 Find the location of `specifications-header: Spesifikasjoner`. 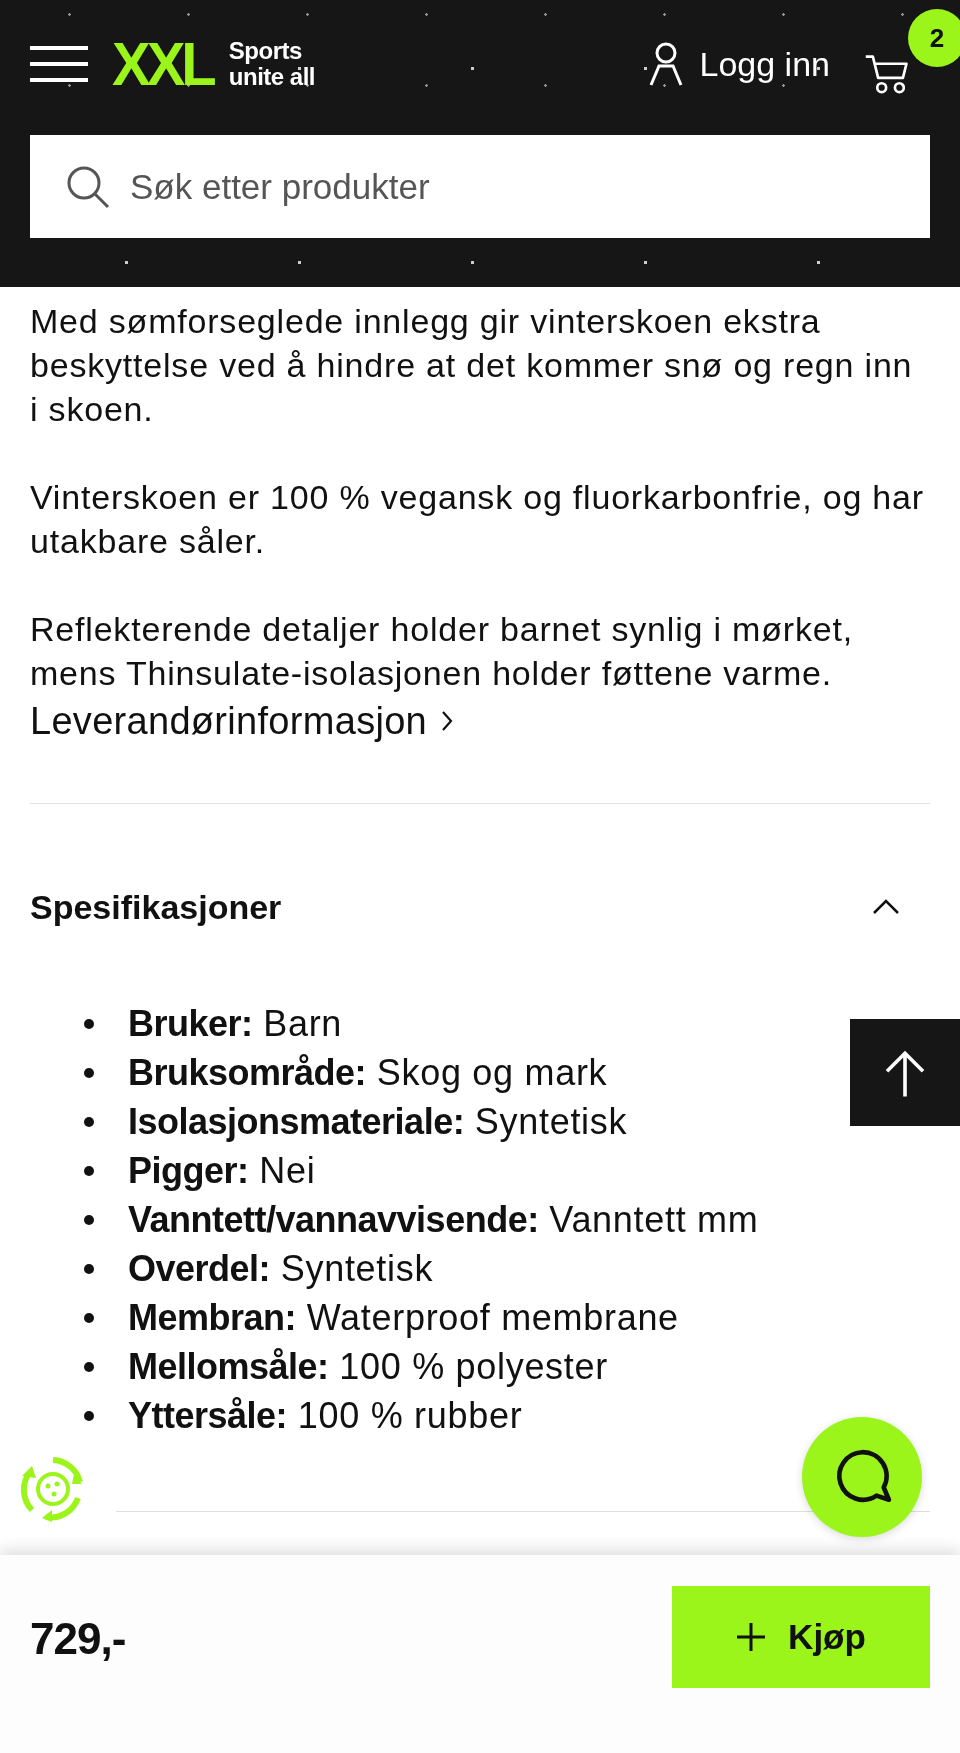

specifications-header: Spesifikasjoner is located at coordinates (480, 907).